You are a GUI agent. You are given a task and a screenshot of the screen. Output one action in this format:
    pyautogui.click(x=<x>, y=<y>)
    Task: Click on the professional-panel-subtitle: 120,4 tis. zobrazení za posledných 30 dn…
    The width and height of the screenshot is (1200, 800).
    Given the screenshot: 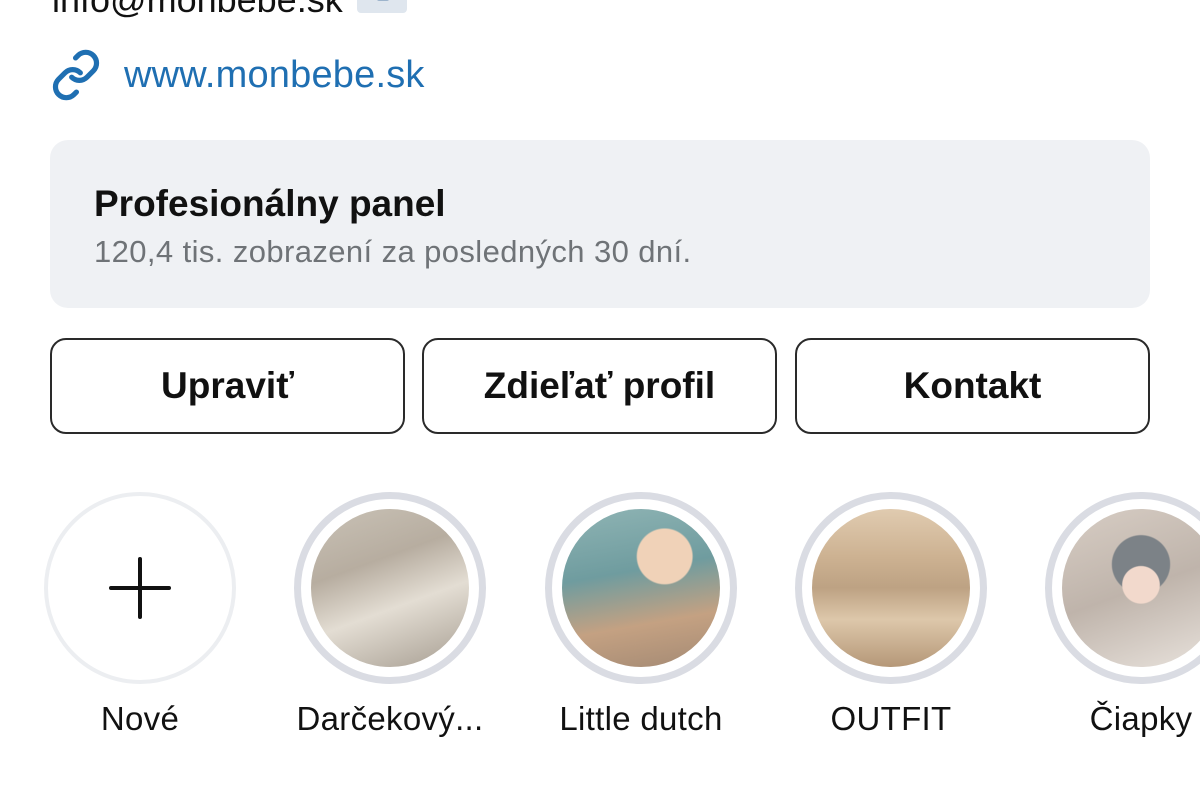 What is the action you would take?
    pyautogui.click(x=393, y=251)
    